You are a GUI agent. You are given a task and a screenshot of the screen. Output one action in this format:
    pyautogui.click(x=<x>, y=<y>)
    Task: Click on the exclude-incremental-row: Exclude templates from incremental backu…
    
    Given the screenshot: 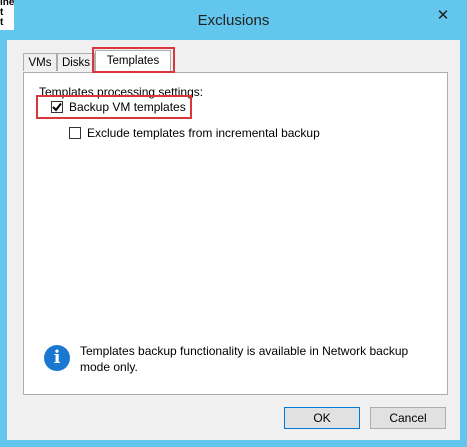 What is the action you would take?
    pyautogui.click(x=194, y=133)
    